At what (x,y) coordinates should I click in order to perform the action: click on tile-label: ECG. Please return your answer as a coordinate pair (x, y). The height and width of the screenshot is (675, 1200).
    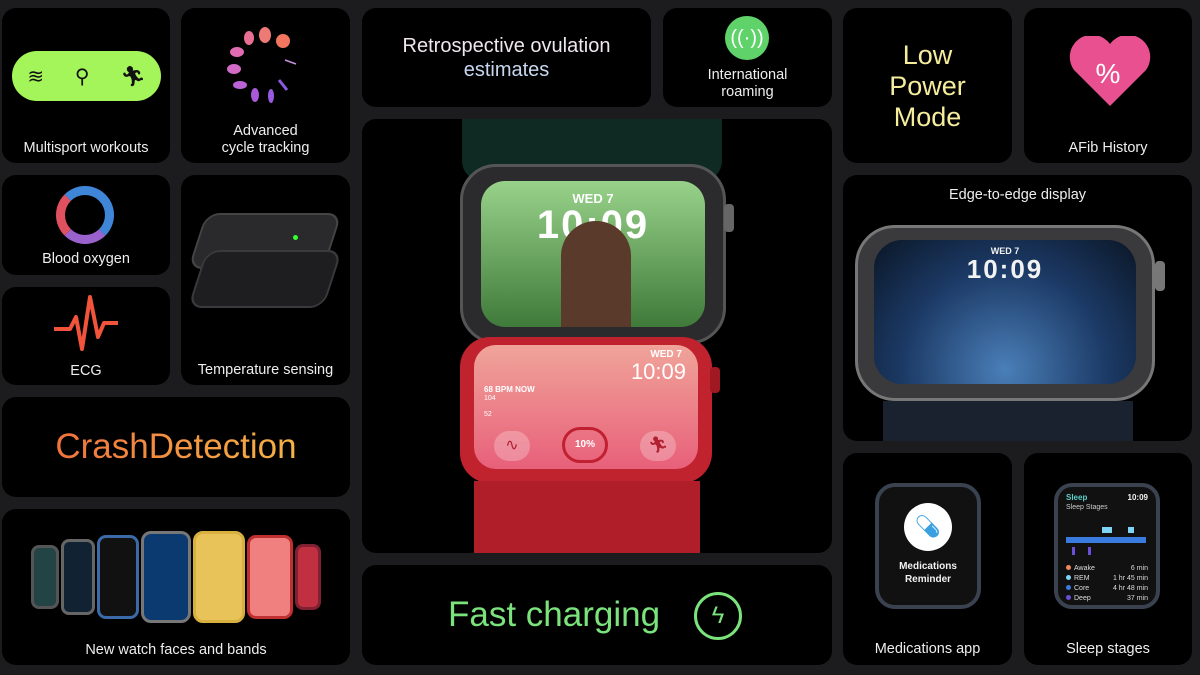
    Looking at the image, I should click on (86, 371).